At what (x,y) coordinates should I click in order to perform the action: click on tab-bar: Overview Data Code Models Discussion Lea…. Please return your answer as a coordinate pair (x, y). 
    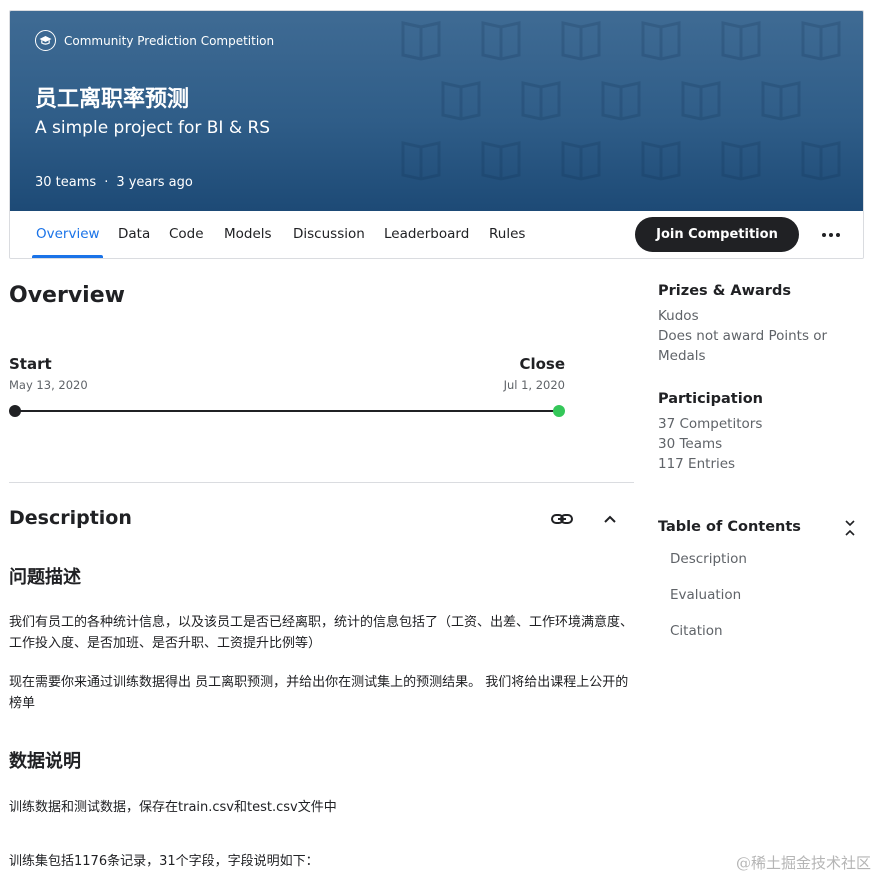
    Looking at the image, I should click on (436, 234).